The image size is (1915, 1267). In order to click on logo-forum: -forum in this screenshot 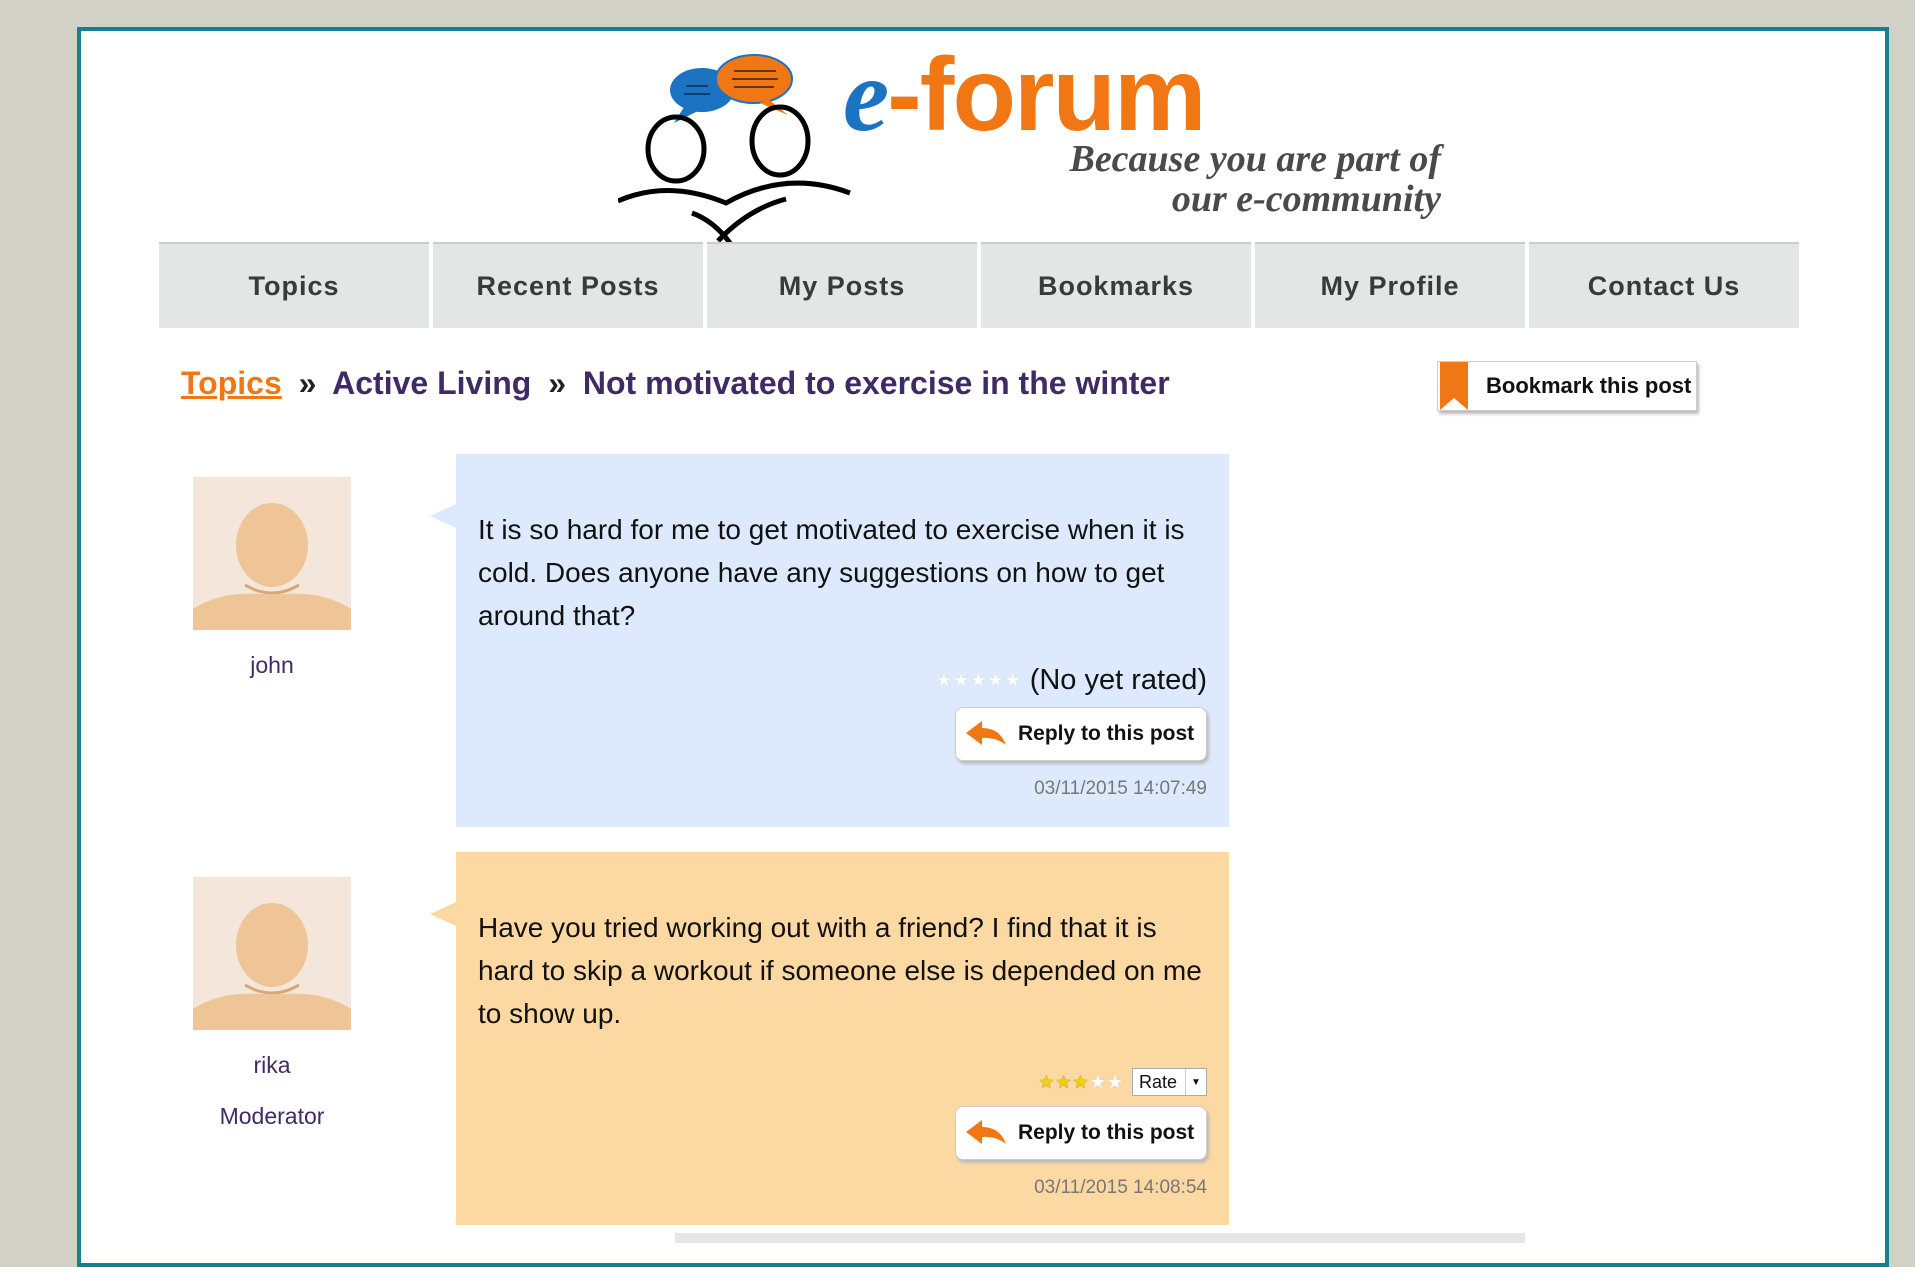, I will do `click(1046, 95)`.